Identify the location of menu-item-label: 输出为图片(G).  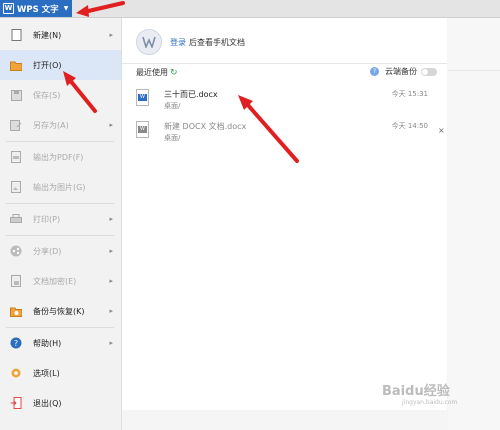
(59, 187).